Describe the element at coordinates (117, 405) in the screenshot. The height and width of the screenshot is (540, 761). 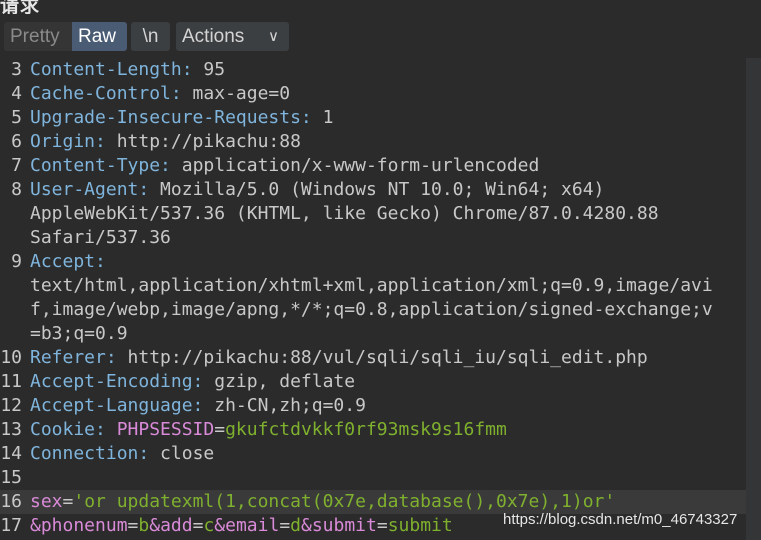
I see `header-name: Accept-Language:` at that location.